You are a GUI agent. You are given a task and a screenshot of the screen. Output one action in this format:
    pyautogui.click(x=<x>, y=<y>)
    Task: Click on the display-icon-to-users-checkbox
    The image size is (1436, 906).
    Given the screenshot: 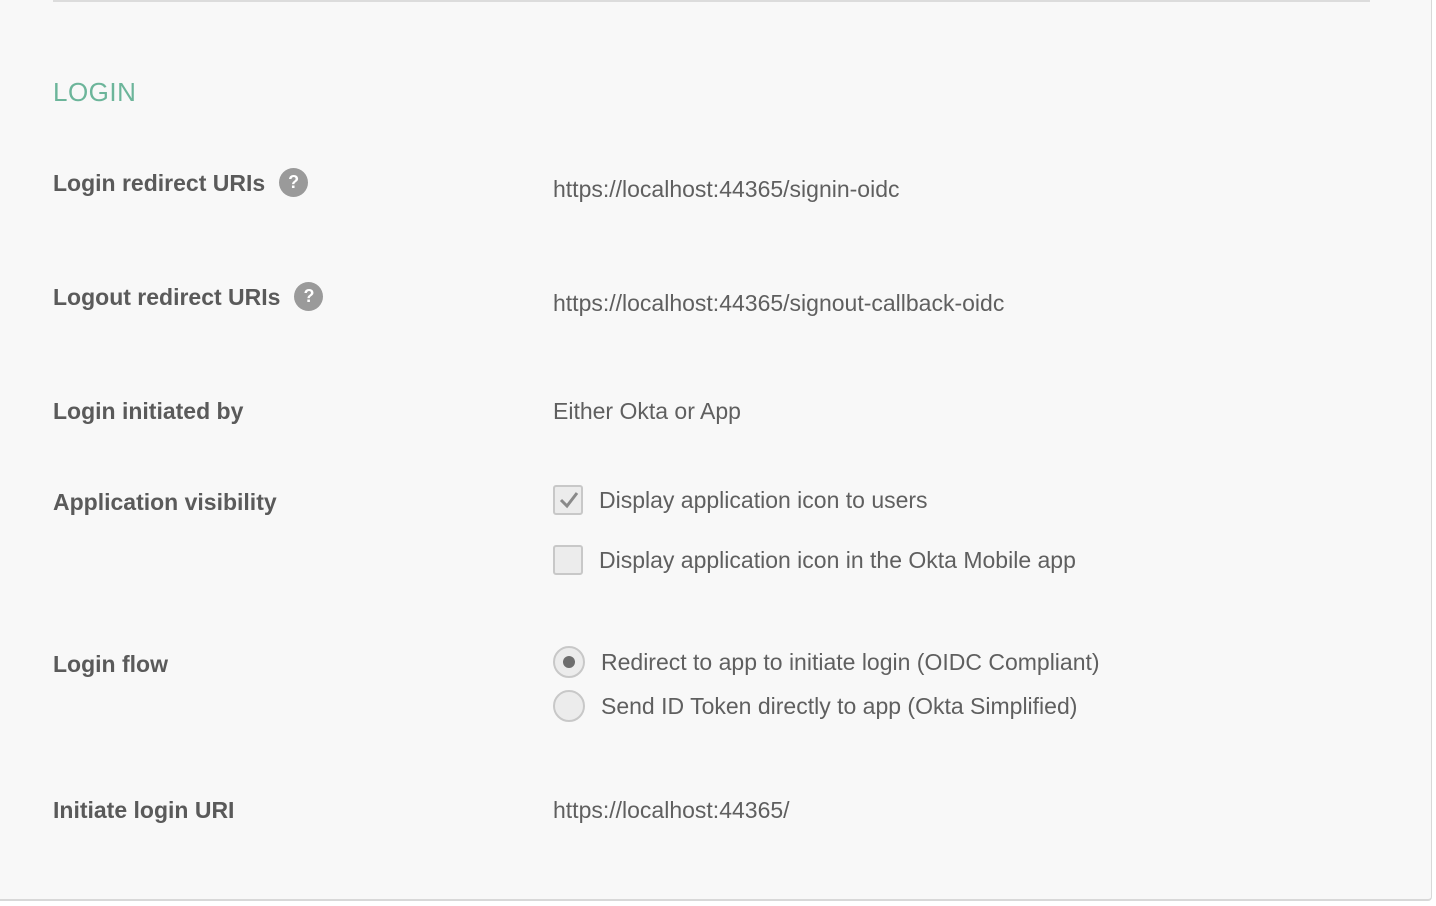 What is the action you would take?
    pyautogui.click(x=568, y=500)
    